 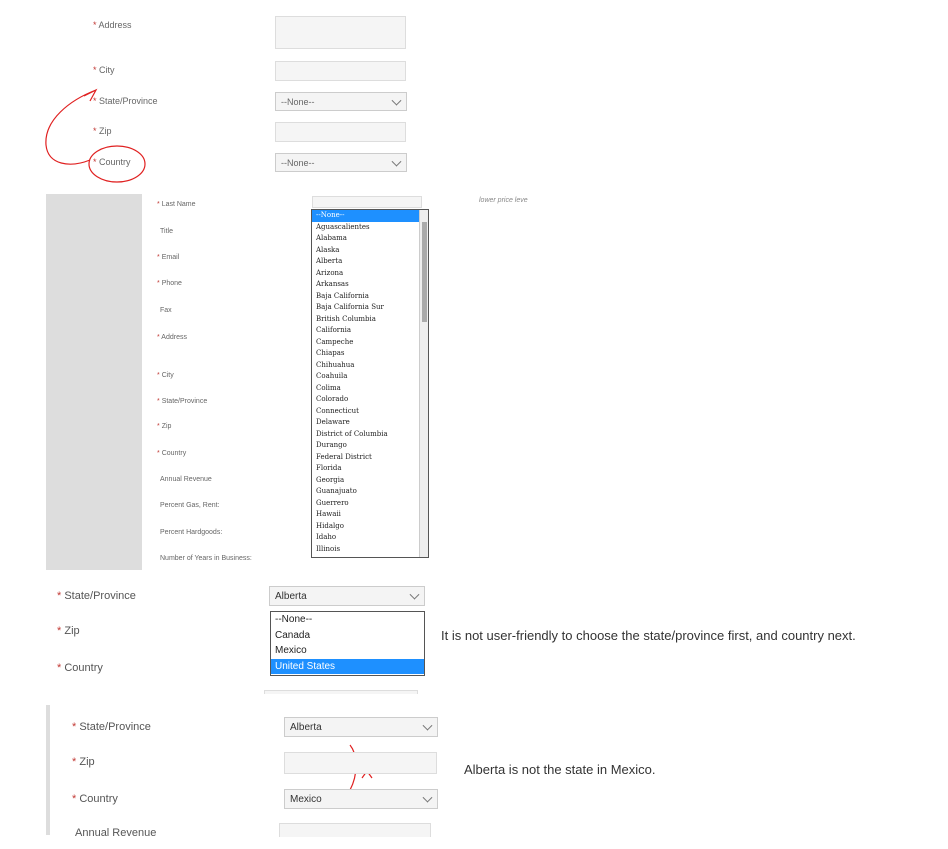 What do you see at coordinates (370, 354) in the screenshot?
I see `state-option: Chiapas` at bounding box center [370, 354].